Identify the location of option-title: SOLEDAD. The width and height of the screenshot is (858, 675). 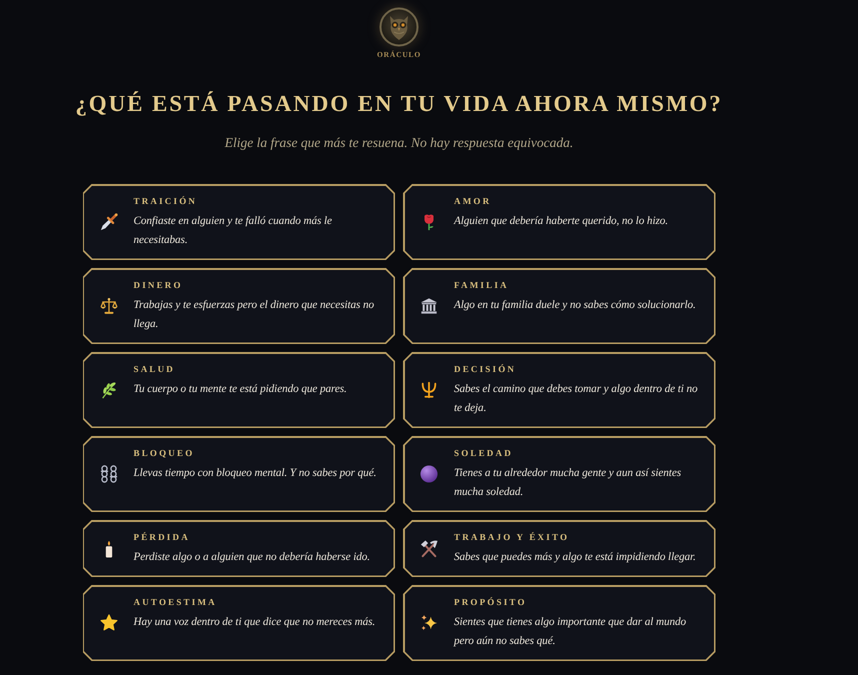
(484, 453).